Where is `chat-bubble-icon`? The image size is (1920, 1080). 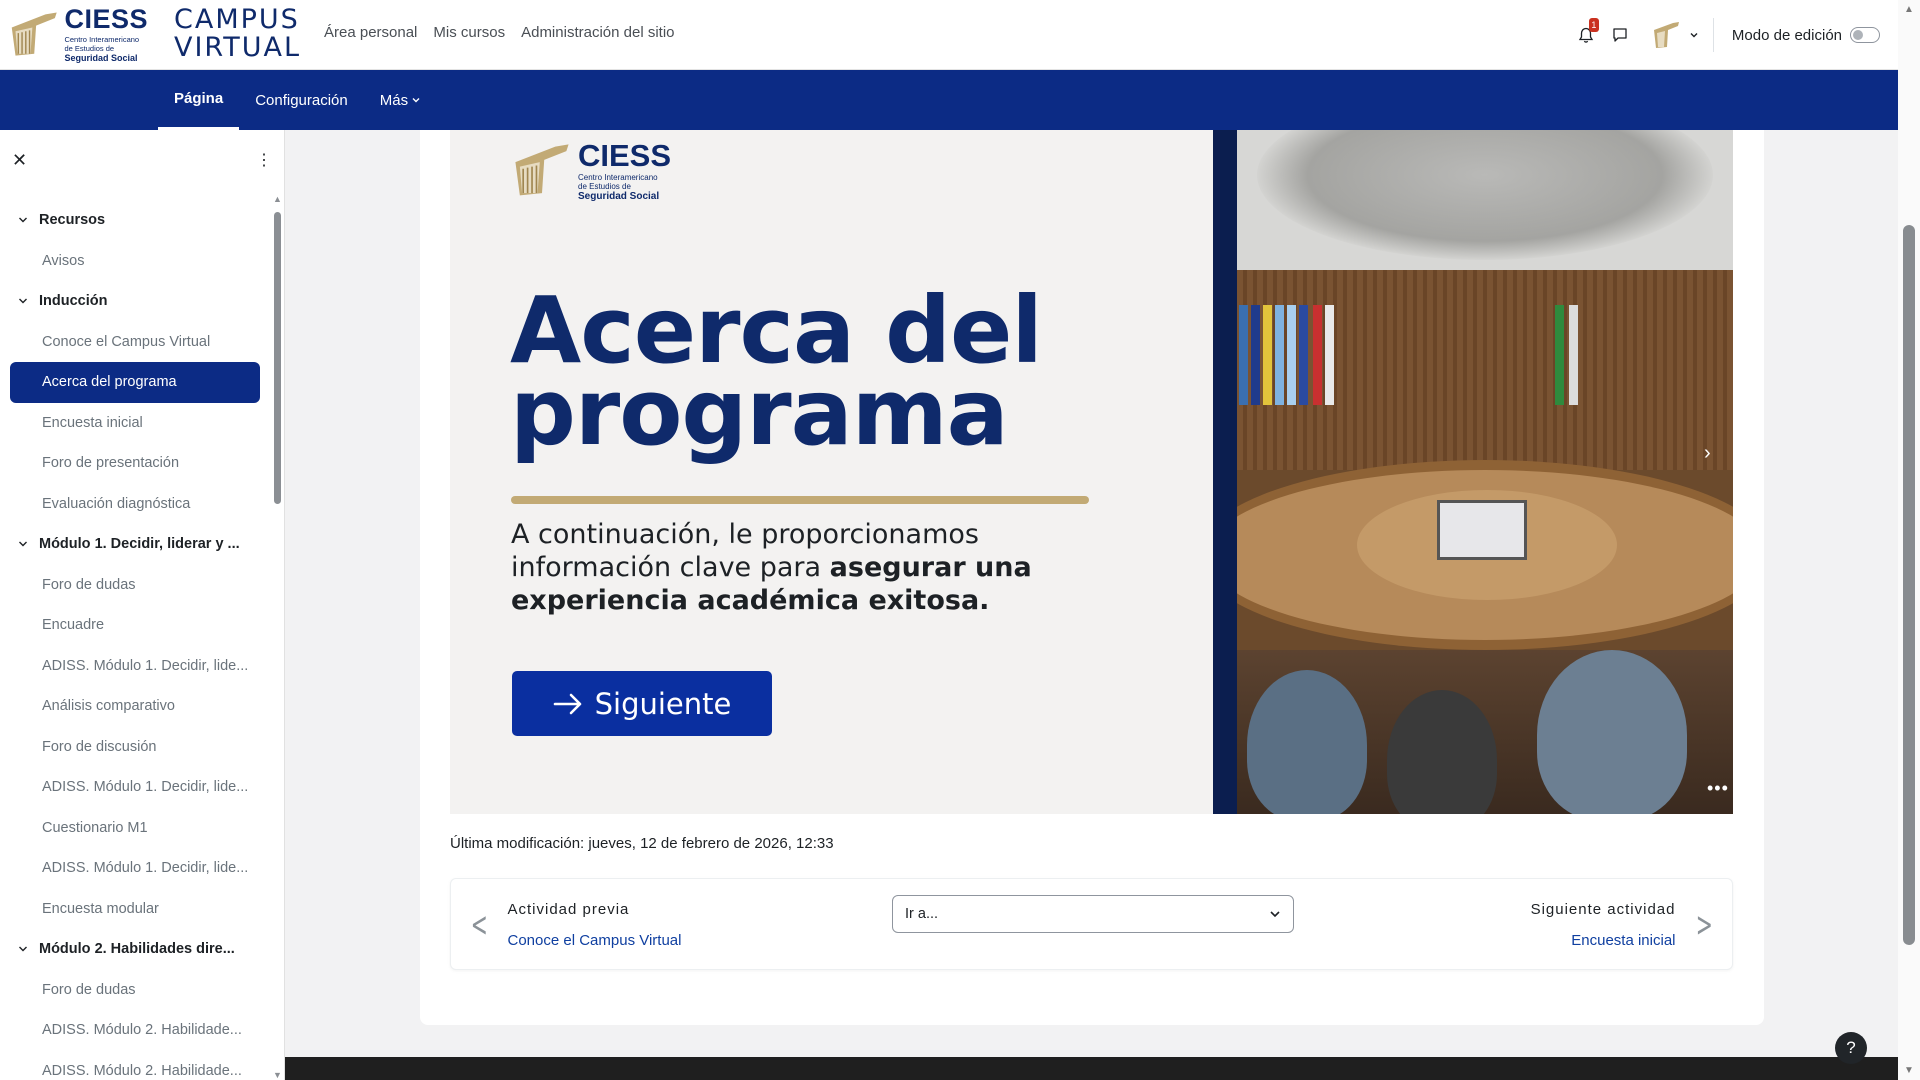 chat-bubble-icon is located at coordinates (1620, 35).